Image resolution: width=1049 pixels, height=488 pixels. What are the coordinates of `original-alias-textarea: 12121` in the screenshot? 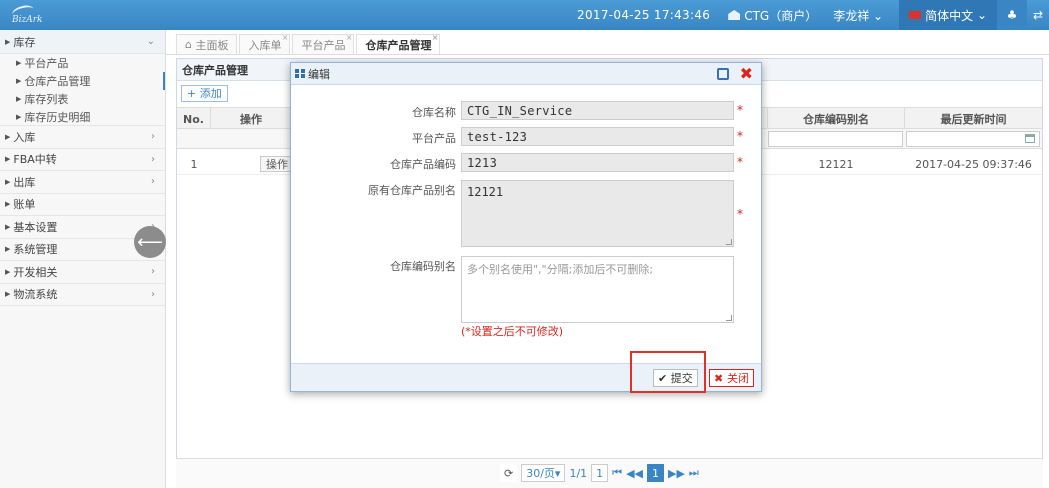 It's located at (597, 213).